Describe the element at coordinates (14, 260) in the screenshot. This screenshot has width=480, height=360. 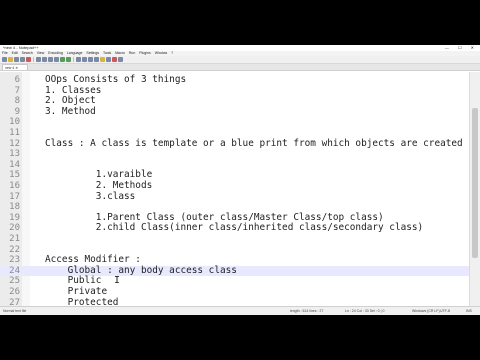
I see `line-number: 23` at that location.